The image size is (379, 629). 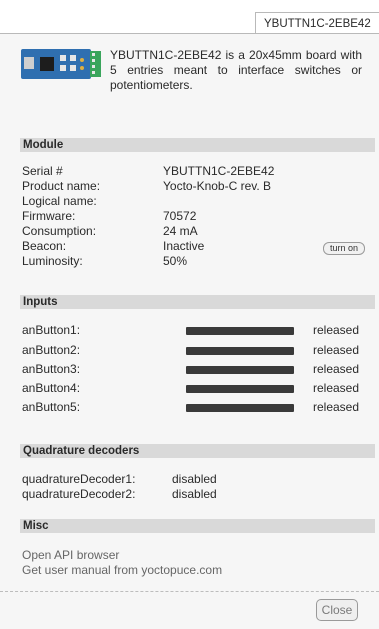 I want to click on field-label-product: Product name:, so click(x=61, y=186).